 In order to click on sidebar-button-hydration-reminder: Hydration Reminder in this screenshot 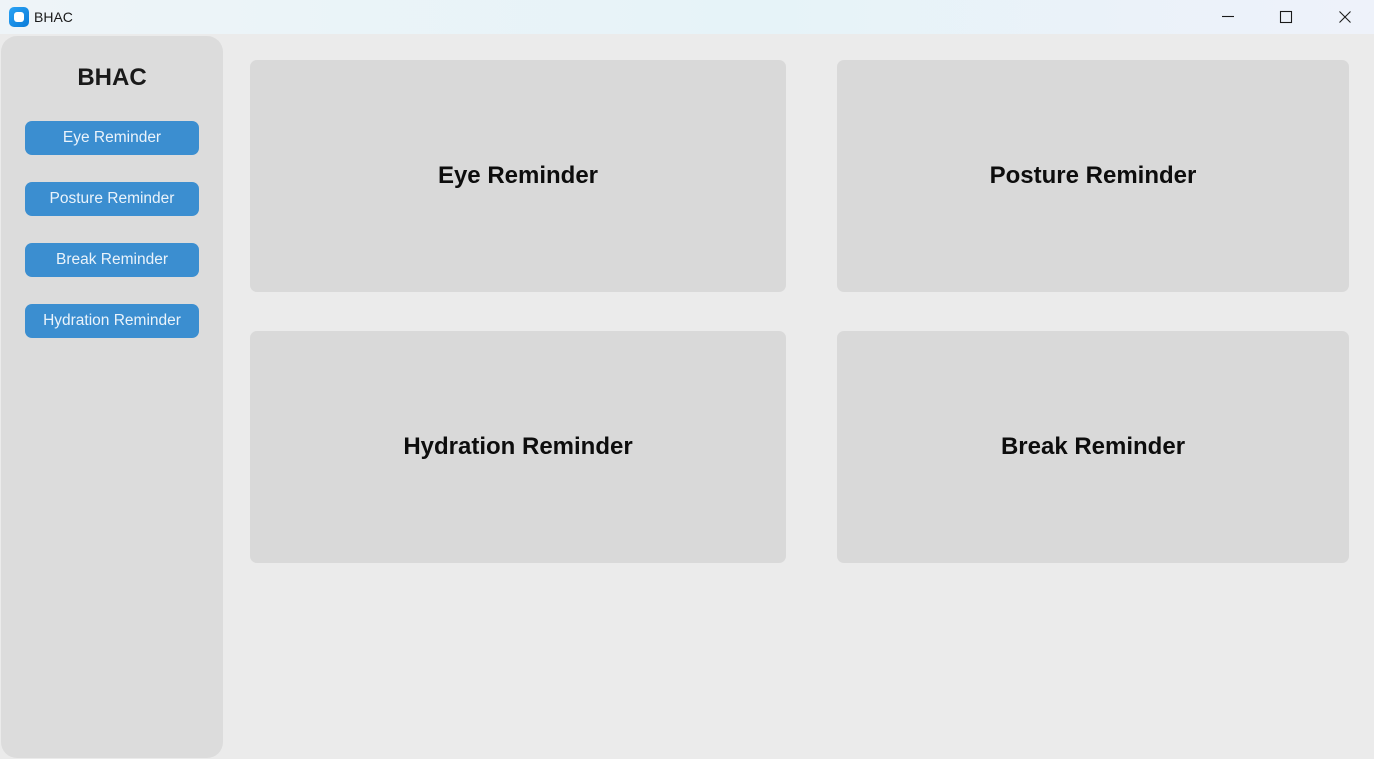, I will do `click(112, 321)`.